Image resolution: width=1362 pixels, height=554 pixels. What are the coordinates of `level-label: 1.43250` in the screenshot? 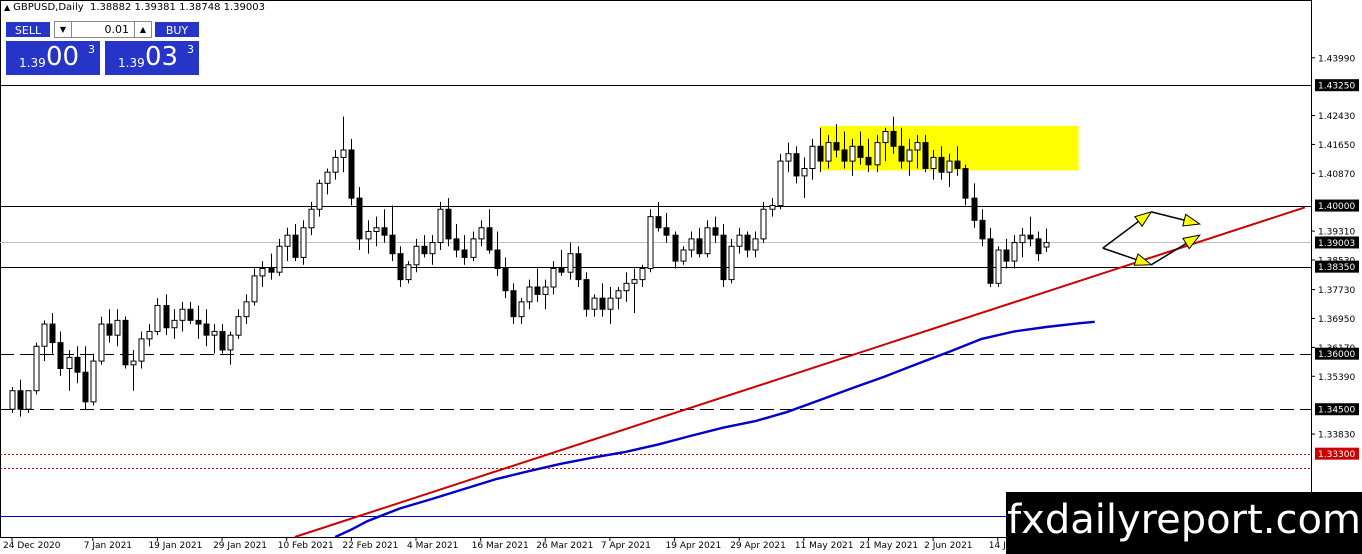 It's located at (1336, 87).